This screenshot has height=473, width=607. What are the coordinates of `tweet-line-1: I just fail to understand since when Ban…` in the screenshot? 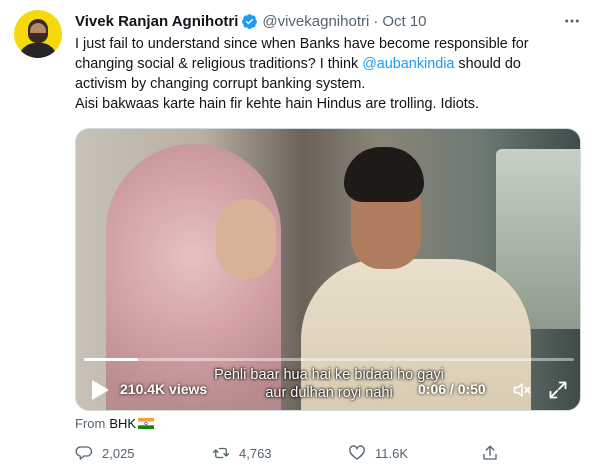 It's located at (302, 44).